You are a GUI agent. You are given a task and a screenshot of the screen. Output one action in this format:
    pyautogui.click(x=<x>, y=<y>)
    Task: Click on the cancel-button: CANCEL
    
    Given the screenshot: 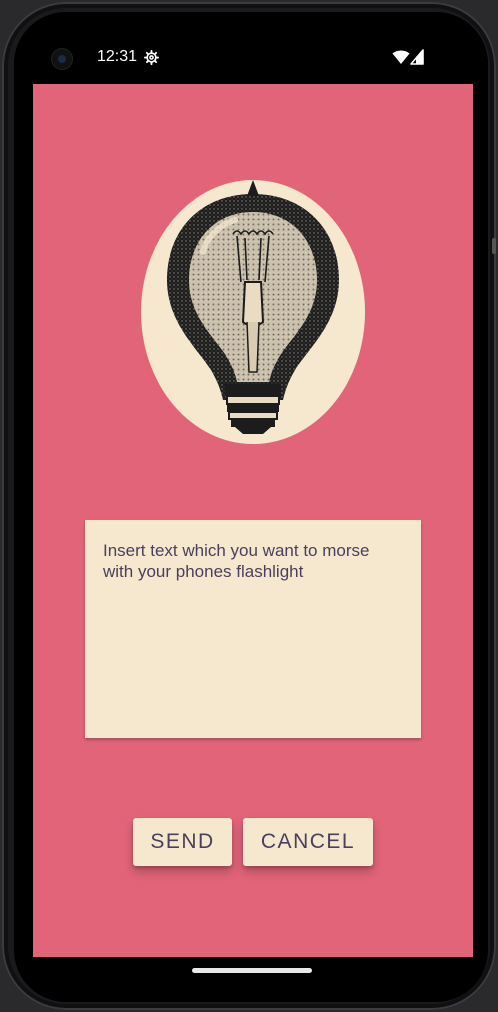 What is the action you would take?
    pyautogui.click(x=308, y=842)
    